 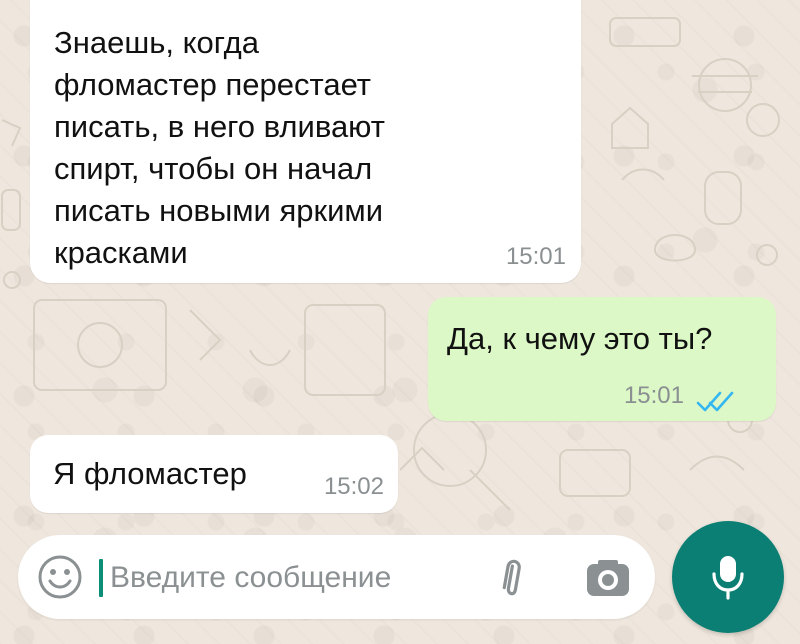 I want to click on message-composer, so click(x=336, y=577).